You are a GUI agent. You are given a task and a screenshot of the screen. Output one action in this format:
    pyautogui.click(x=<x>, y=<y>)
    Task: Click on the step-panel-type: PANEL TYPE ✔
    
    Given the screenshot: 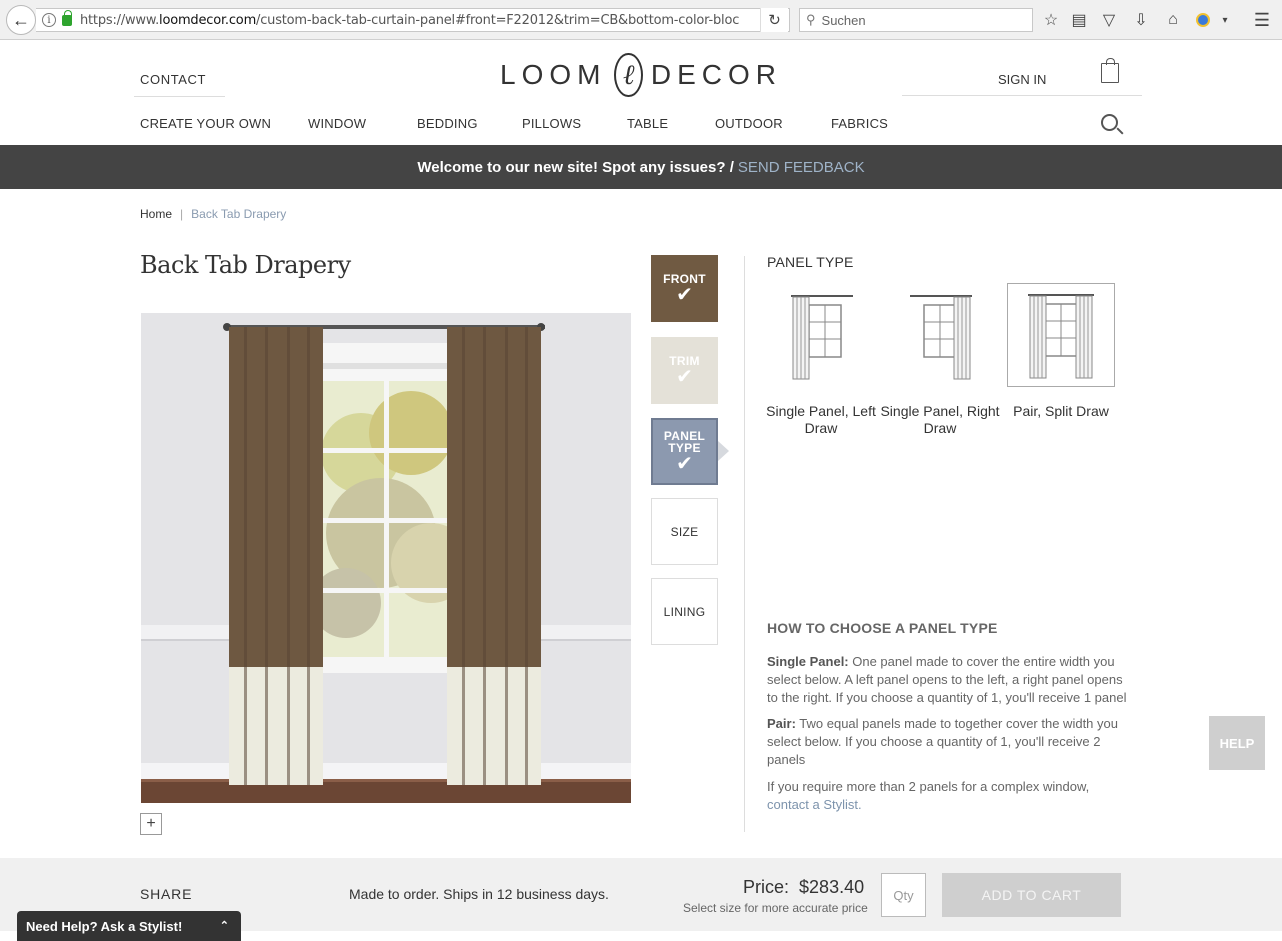 What is the action you would take?
    pyautogui.click(x=684, y=451)
    